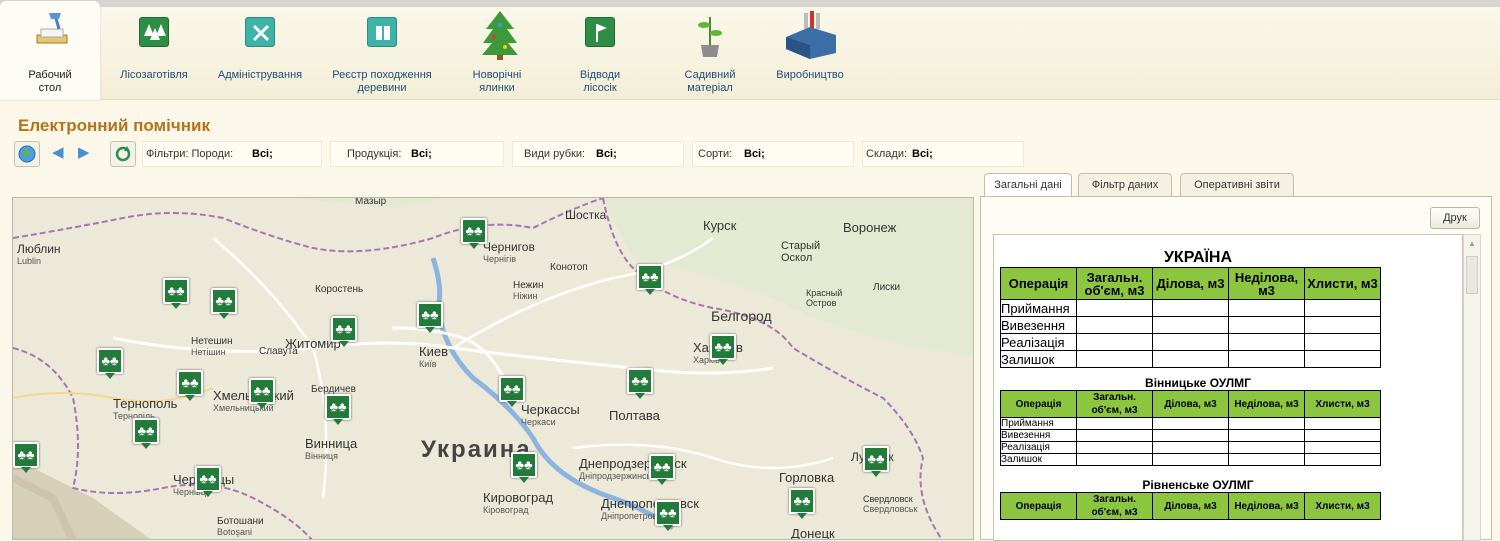 This screenshot has width=1500, height=541. What do you see at coordinates (741, 316) in the screenshot?
I see `map-city-belgorod: Белгород` at bounding box center [741, 316].